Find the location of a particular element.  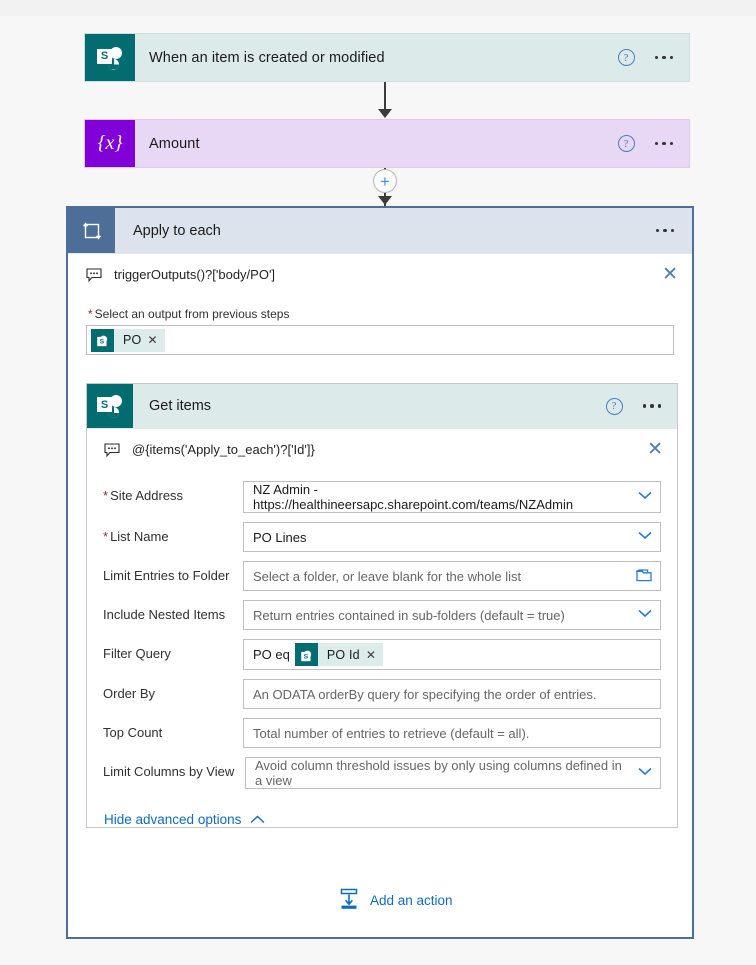

variable-menu-button is located at coordinates (663, 143).